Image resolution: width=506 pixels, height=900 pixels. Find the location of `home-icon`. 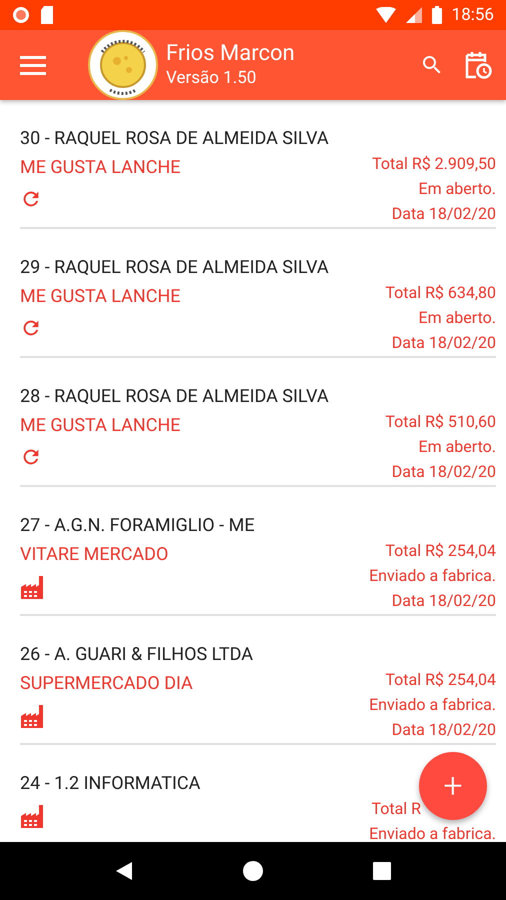

home-icon is located at coordinates (253, 871).